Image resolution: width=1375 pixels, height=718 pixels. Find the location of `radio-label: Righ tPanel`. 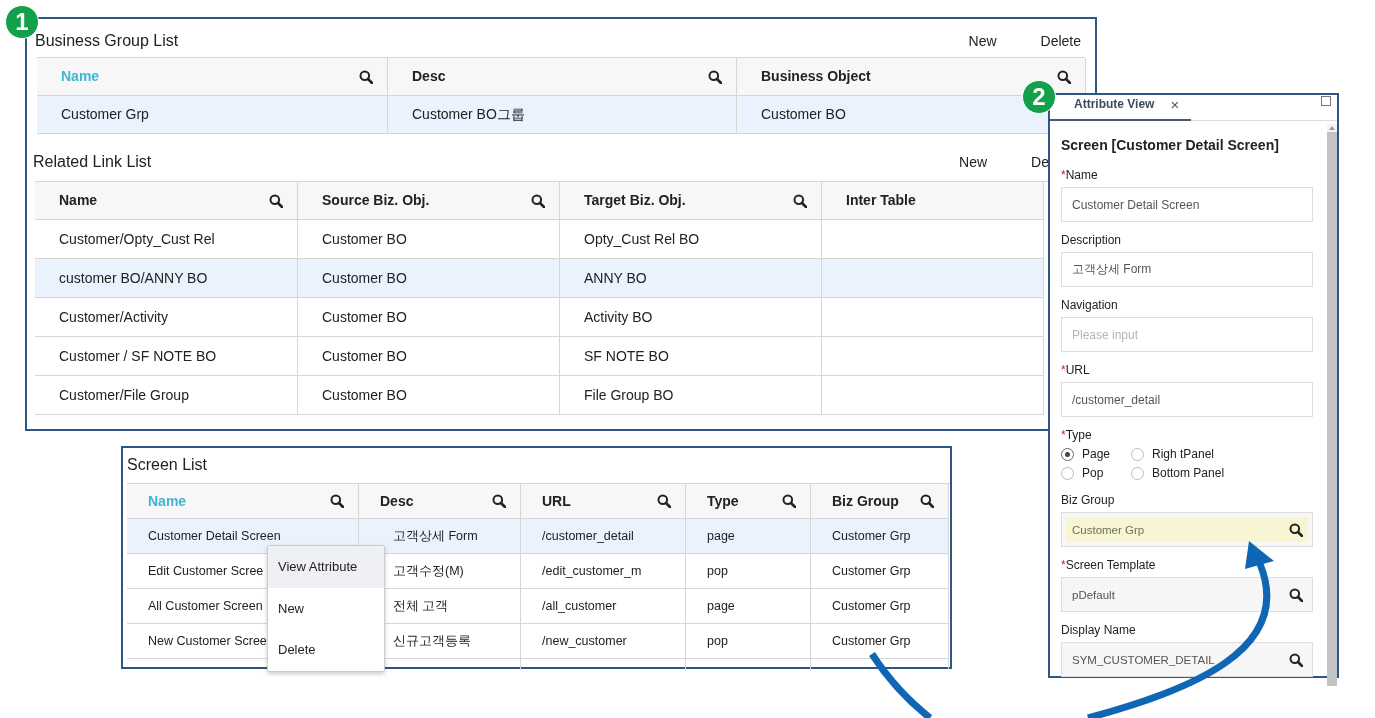

radio-label: Righ tPanel is located at coordinates (1183, 454).